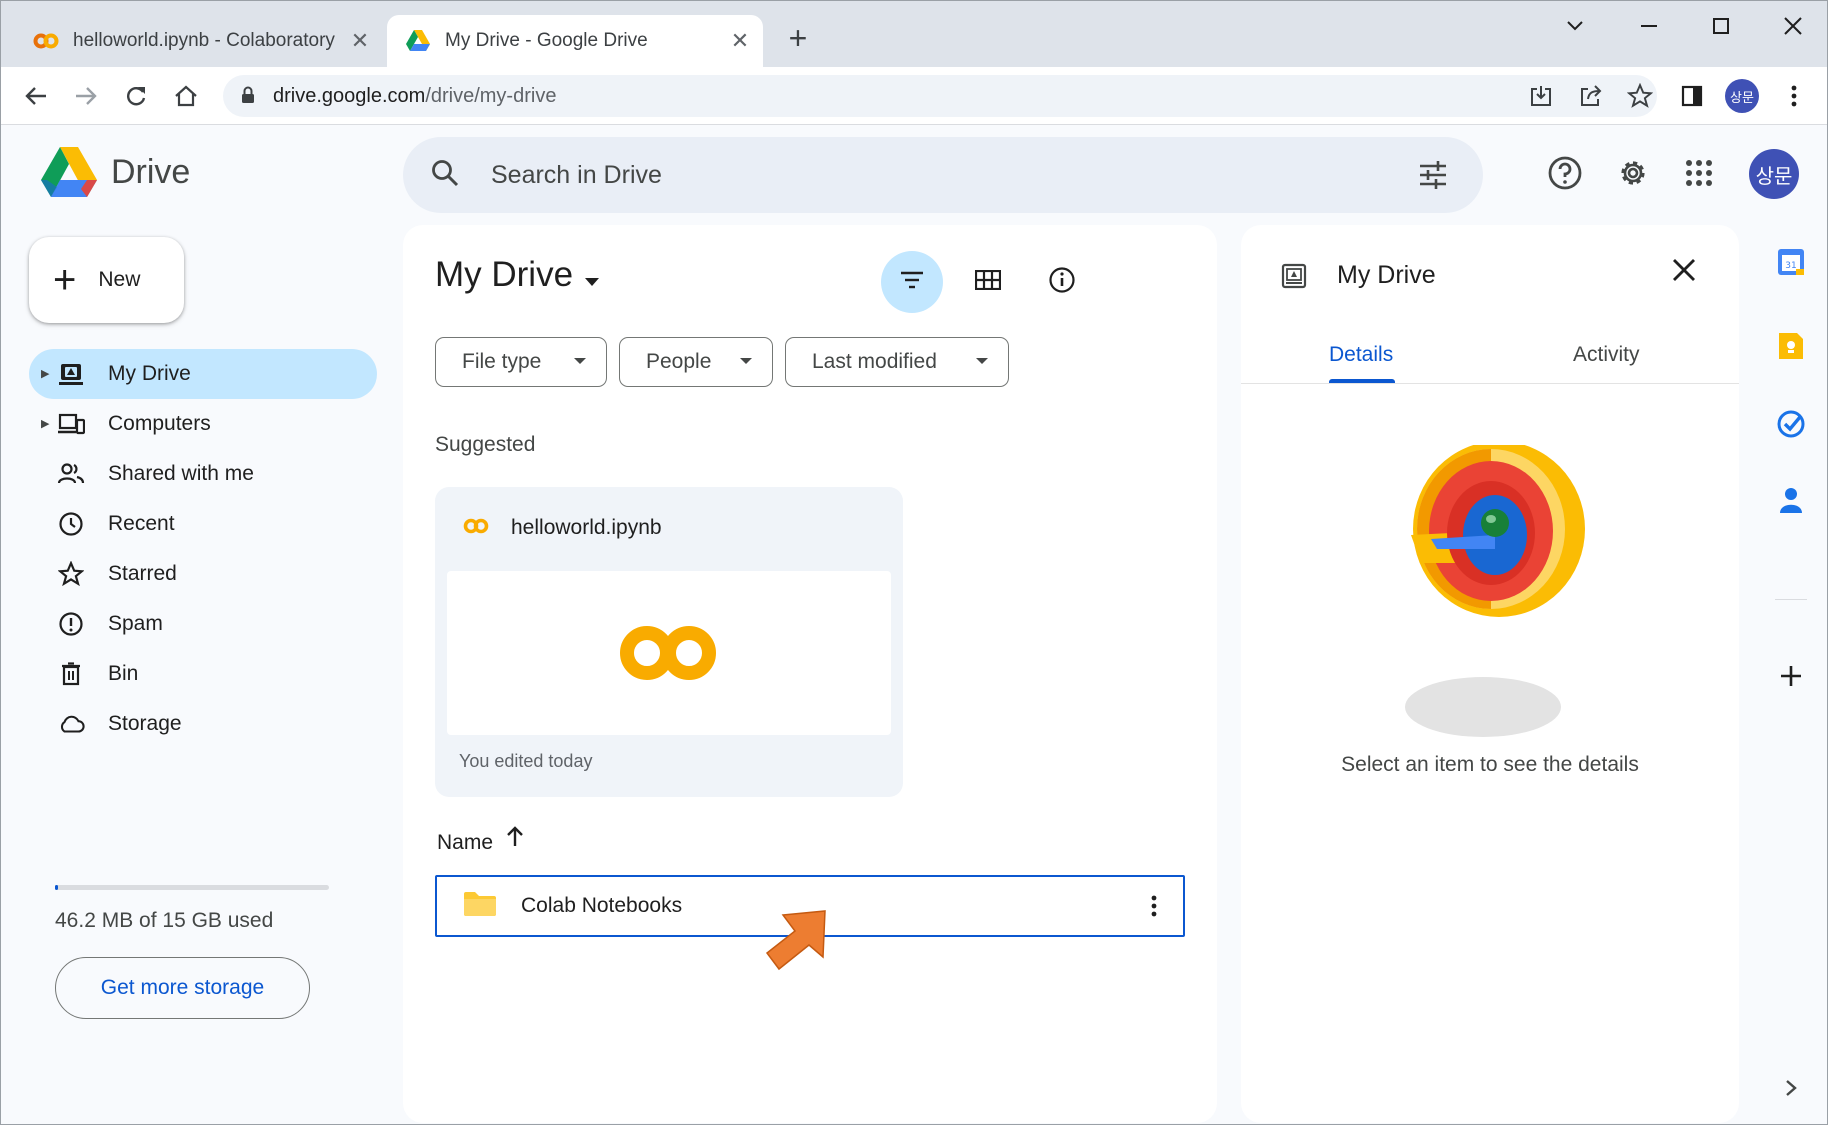 The image size is (1828, 1125). Describe the element at coordinates (1361, 355) in the screenshot. I see `tab-details: Details` at that location.